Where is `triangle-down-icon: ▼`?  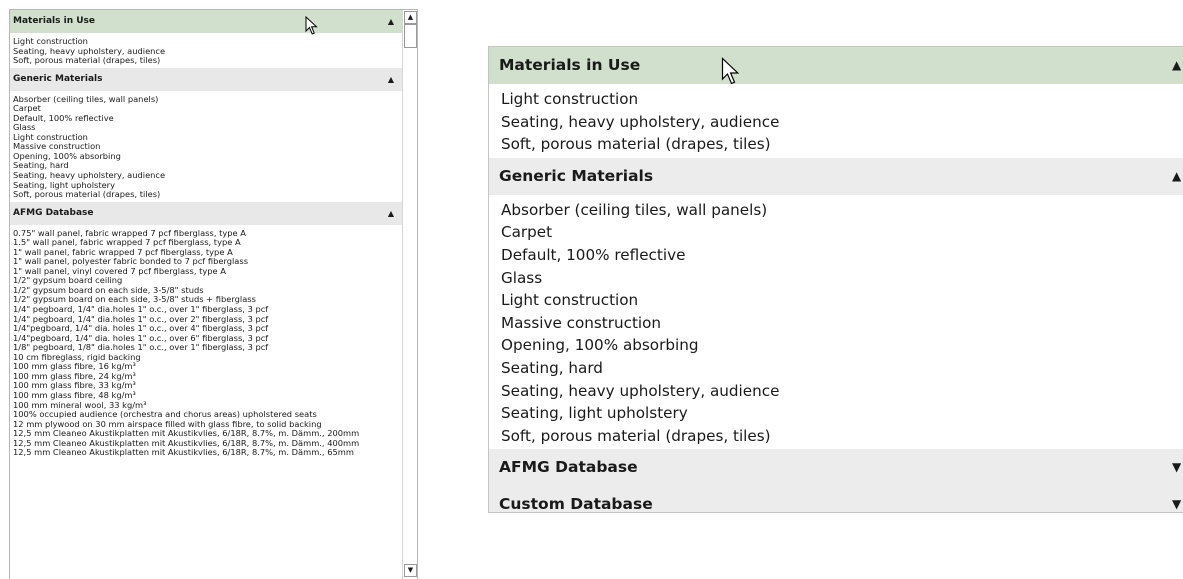
triangle-down-icon: ▼ is located at coordinates (410, 570).